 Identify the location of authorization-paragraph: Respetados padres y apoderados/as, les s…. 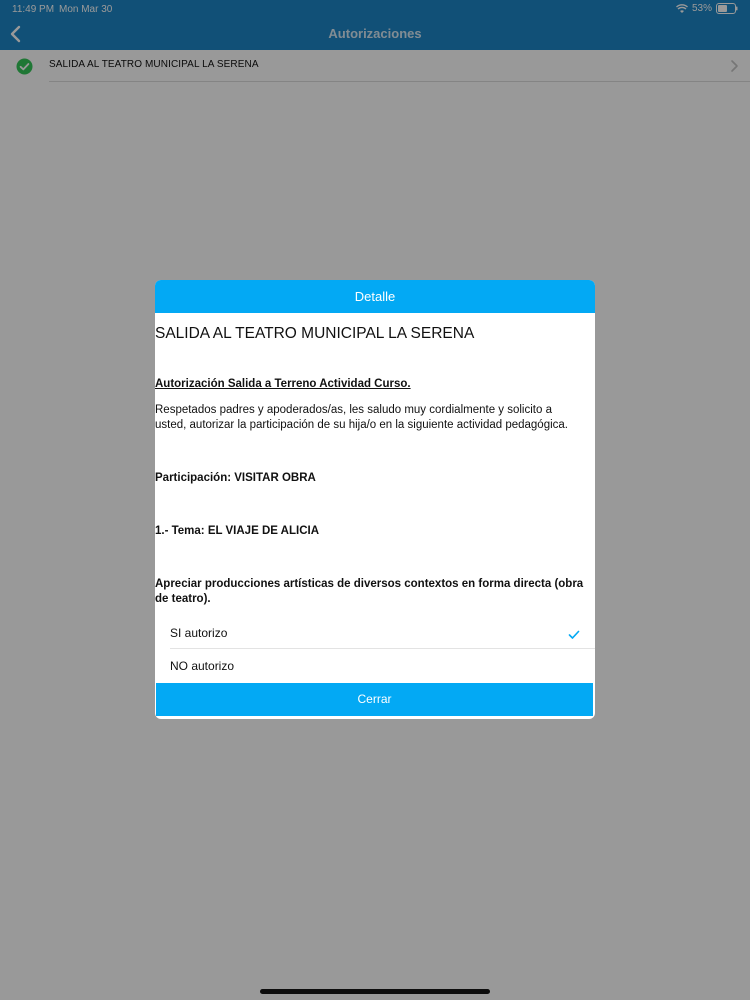
(361, 417).